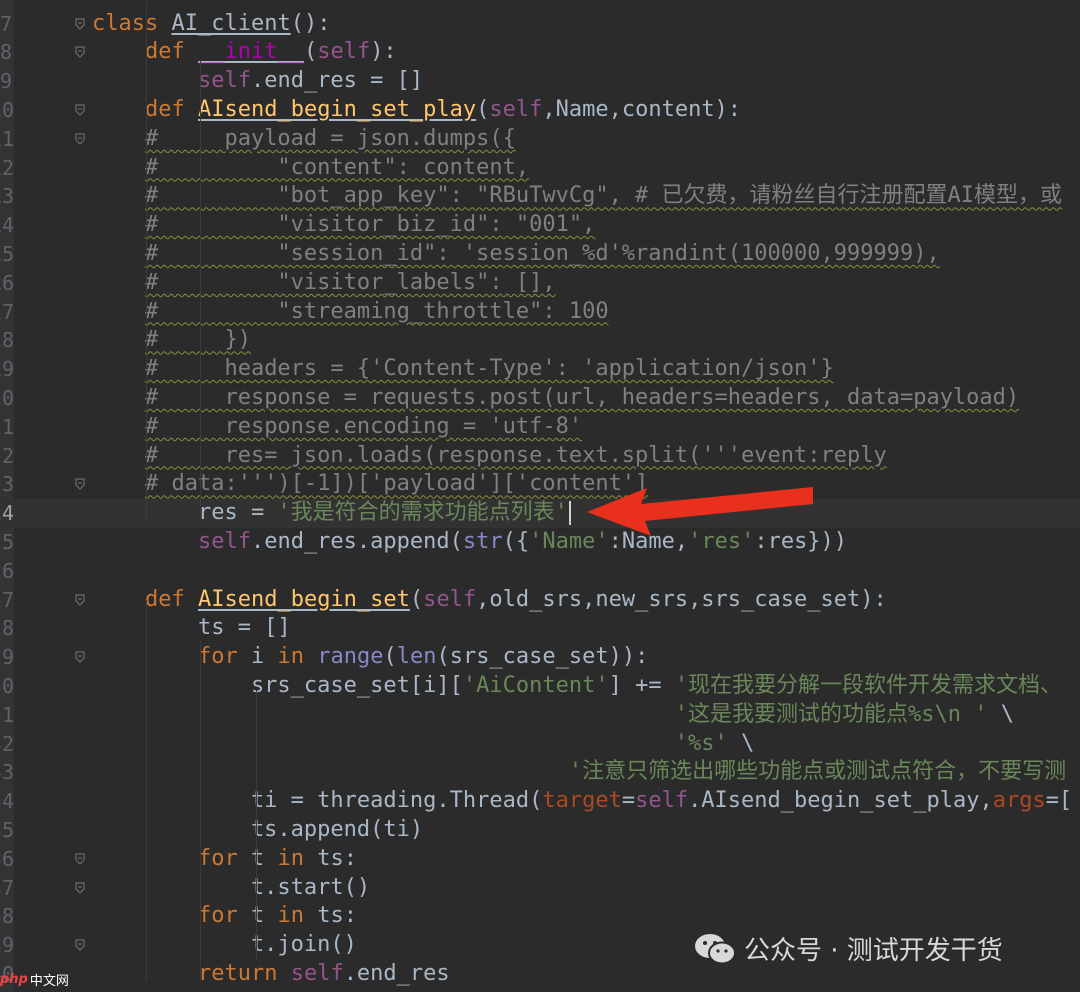 The height and width of the screenshot is (992, 1080). Describe the element at coordinates (540, 916) in the screenshot. I see `code-line: 38 for t in ts:` at that location.